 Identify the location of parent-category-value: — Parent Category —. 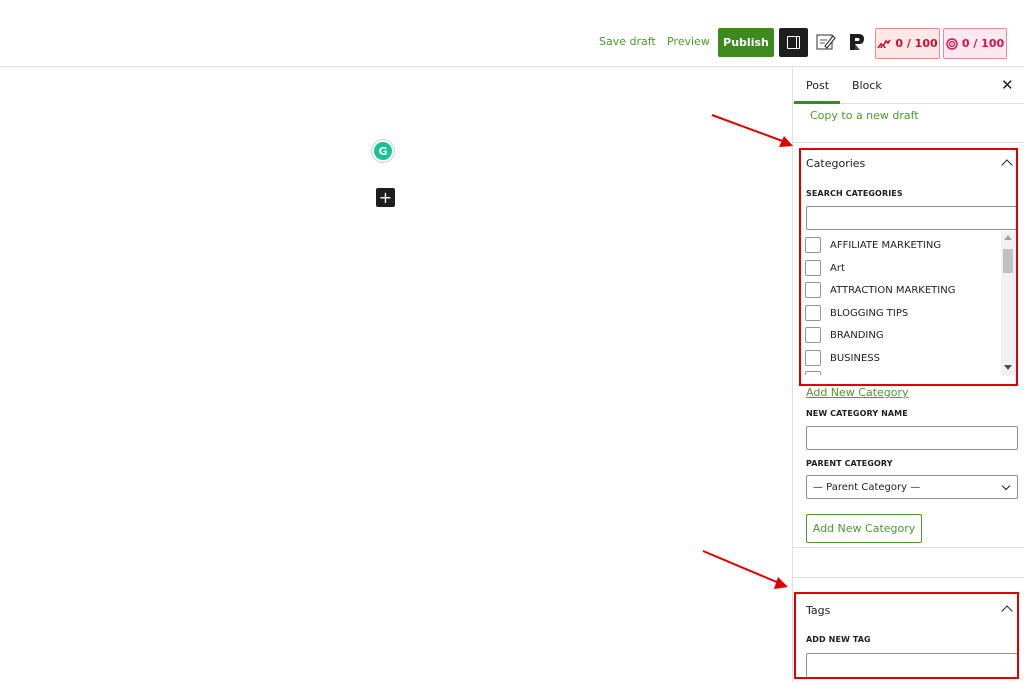
(867, 487).